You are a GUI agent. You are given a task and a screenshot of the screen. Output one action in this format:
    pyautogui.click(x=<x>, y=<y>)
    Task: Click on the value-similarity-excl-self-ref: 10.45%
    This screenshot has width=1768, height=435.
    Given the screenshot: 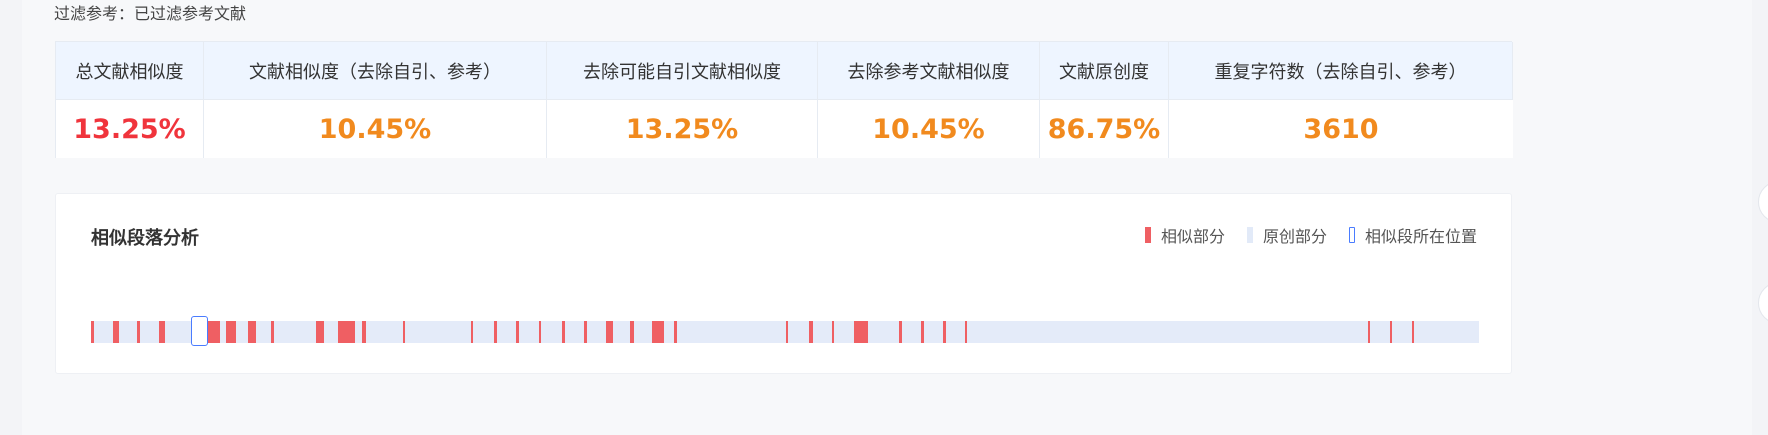 What is the action you would take?
    pyautogui.click(x=375, y=129)
    